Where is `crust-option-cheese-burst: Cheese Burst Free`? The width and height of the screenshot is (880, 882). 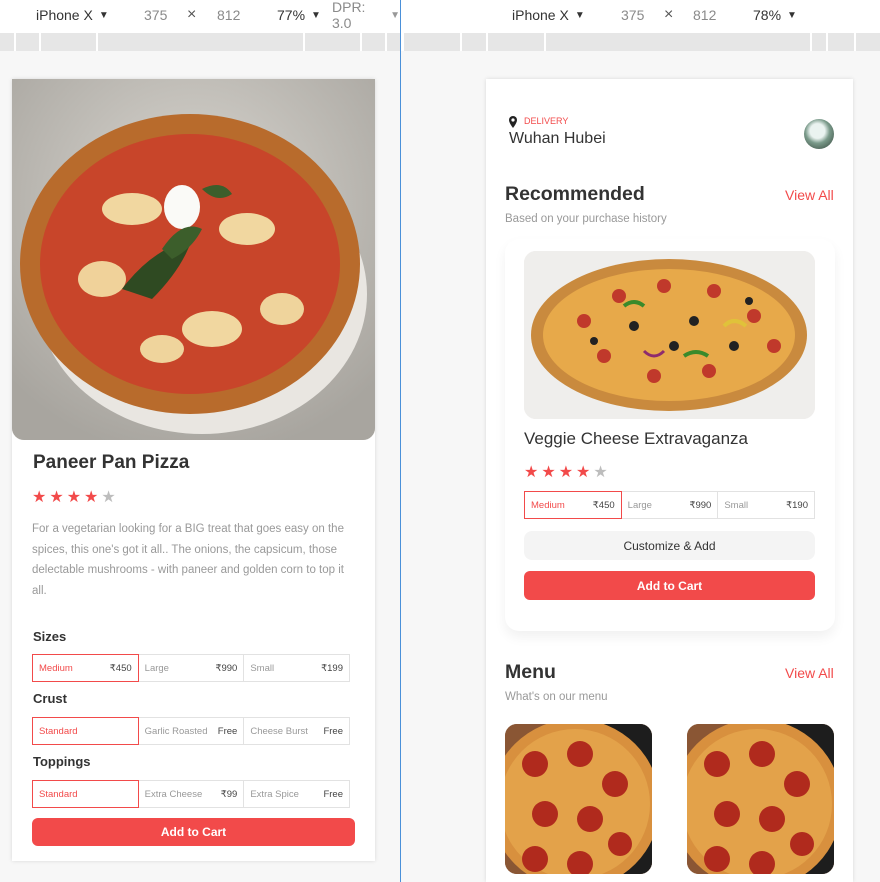 crust-option-cheese-burst: Cheese Burst Free is located at coordinates (297, 731).